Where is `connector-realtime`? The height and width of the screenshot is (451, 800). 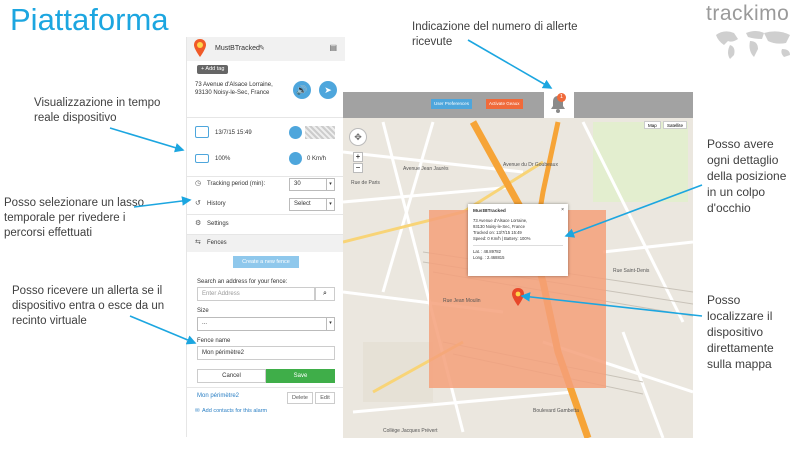 connector-realtime is located at coordinates (147, 140).